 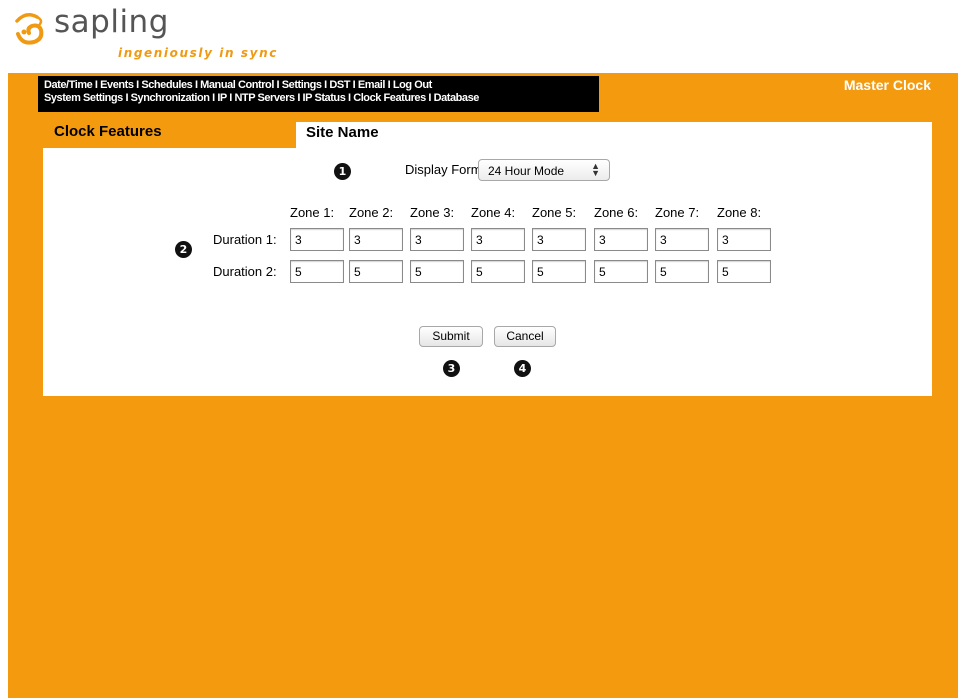 I want to click on select-arrows-icon: ▲ ▼, so click(x=595, y=169).